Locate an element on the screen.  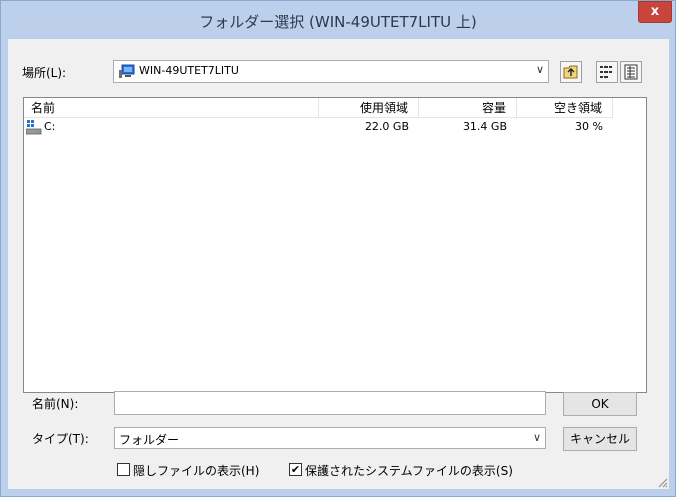
title-bar: フォルダー選択 (WIN-49UTET7LITU 上) x is located at coordinates (338, 20).